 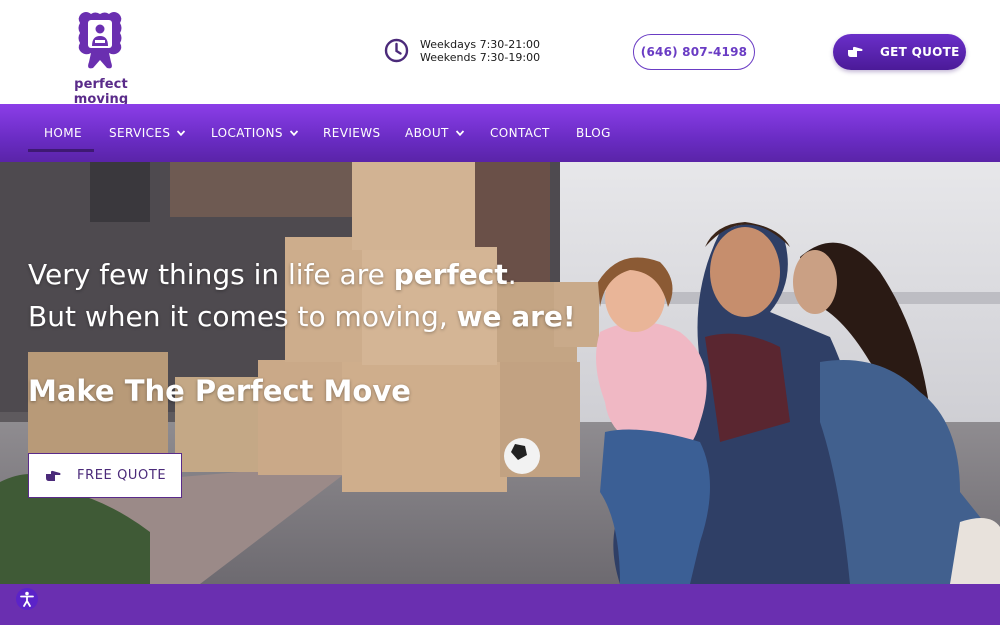 I want to click on nav-item-reviews: REVIEWS, so click(x=352, y=133).